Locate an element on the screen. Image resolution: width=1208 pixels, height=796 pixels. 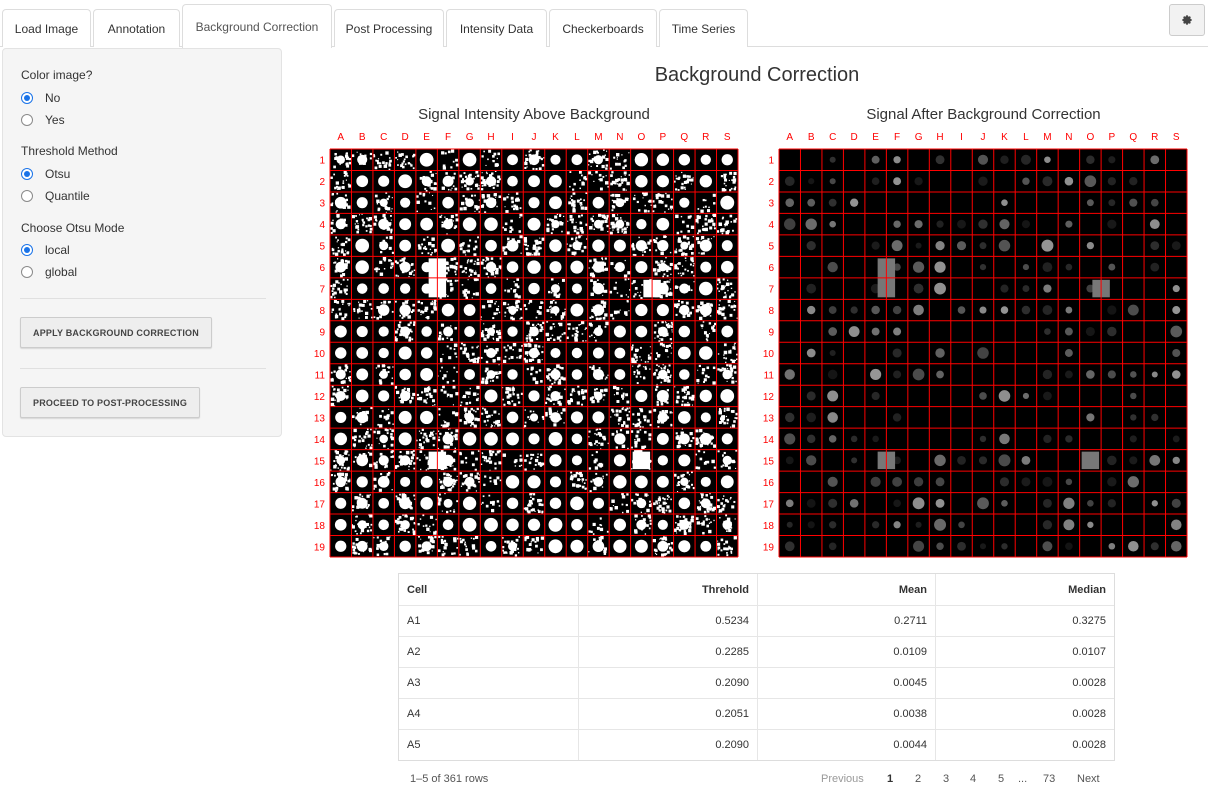
pagination-previous: Previous is located at coordinates (842, 779).